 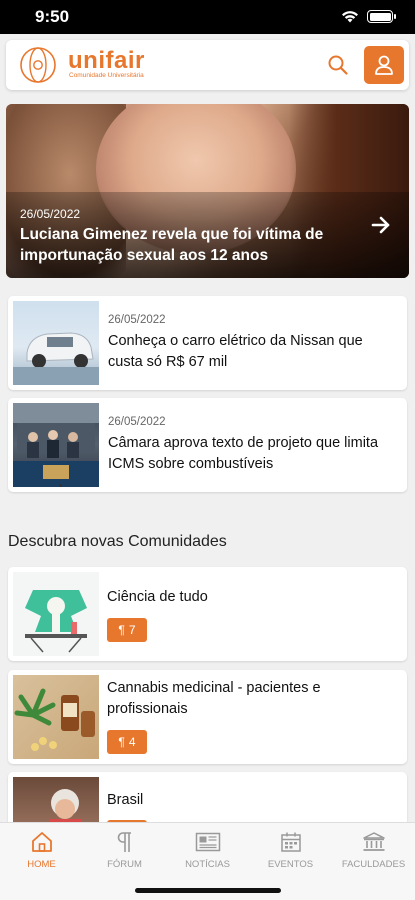 What do you see at coordinates (50, 214) in the screenshot?
I see `featured-news-date: 26/05/2022` at bounding box center [50, 214].